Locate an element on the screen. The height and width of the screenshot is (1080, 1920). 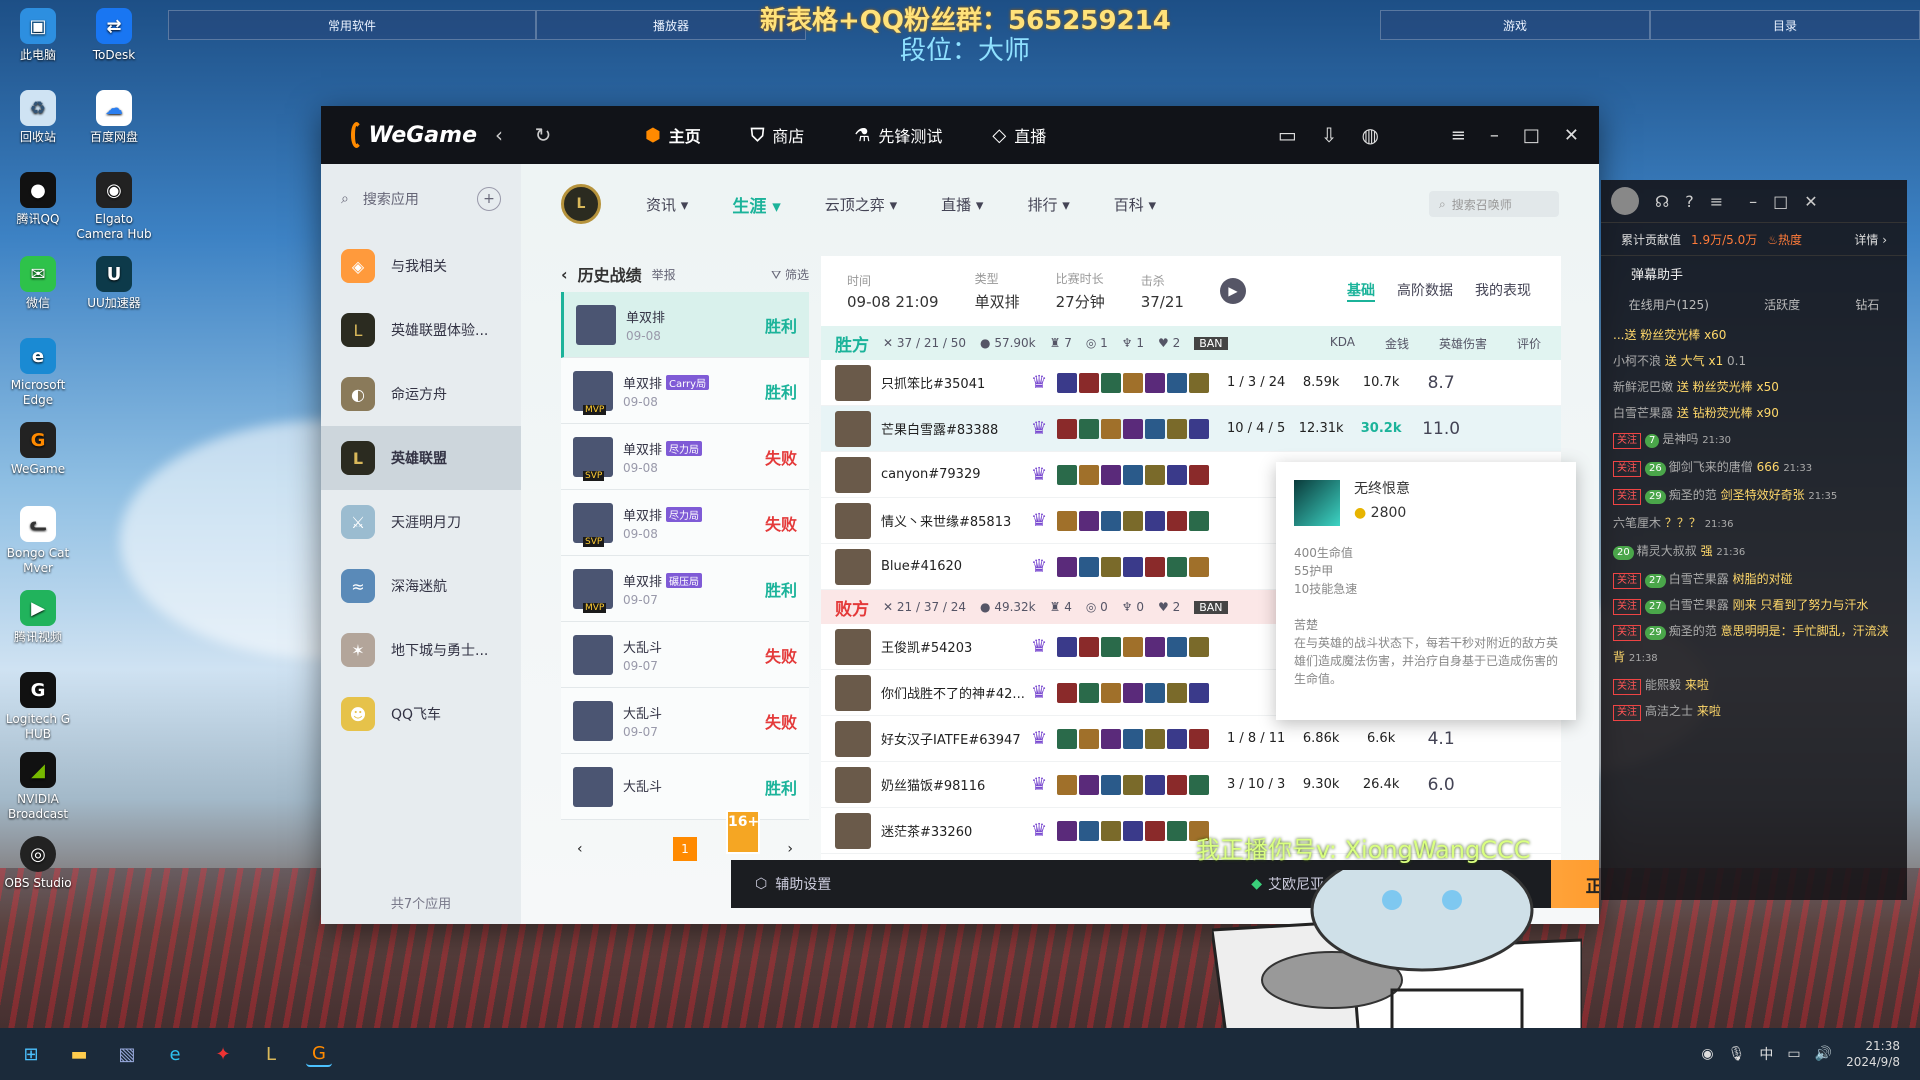
topbar-common-software: 常用软件 is located at coordinates (352, 25).